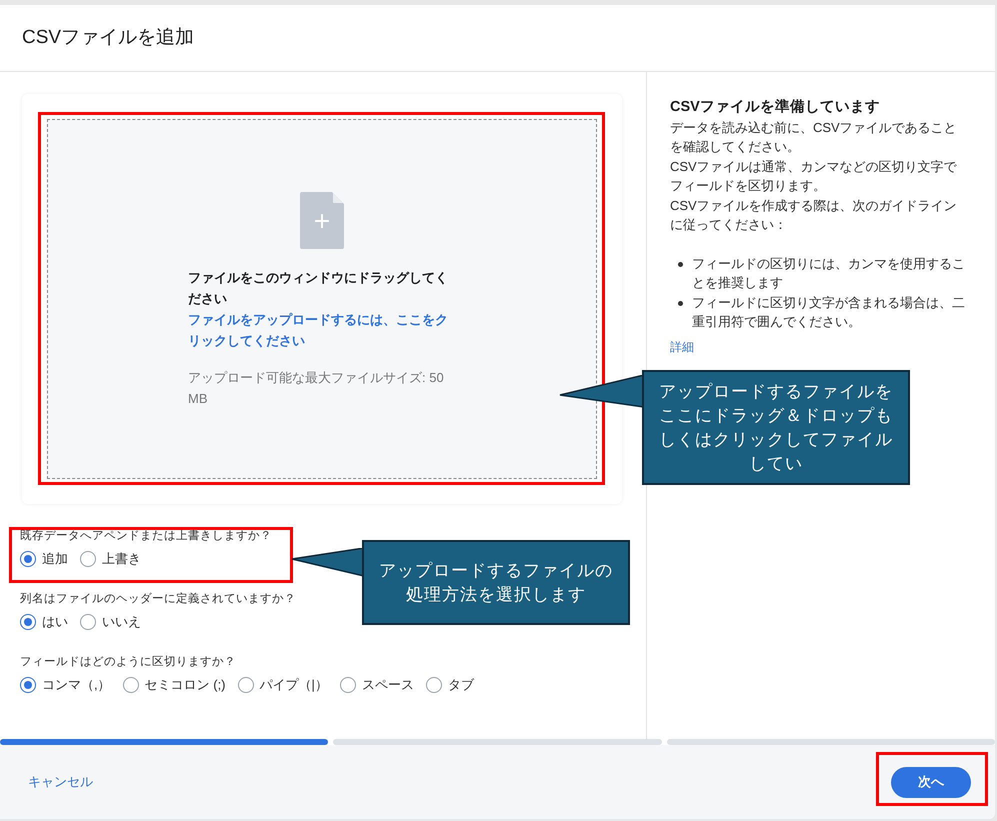 The width and height of the screenshot is (997, 821). Describe the element at coordinates (128, 662) in the screenshot. I see `question-label: フィールドはどのように区切りますか？` at that location.